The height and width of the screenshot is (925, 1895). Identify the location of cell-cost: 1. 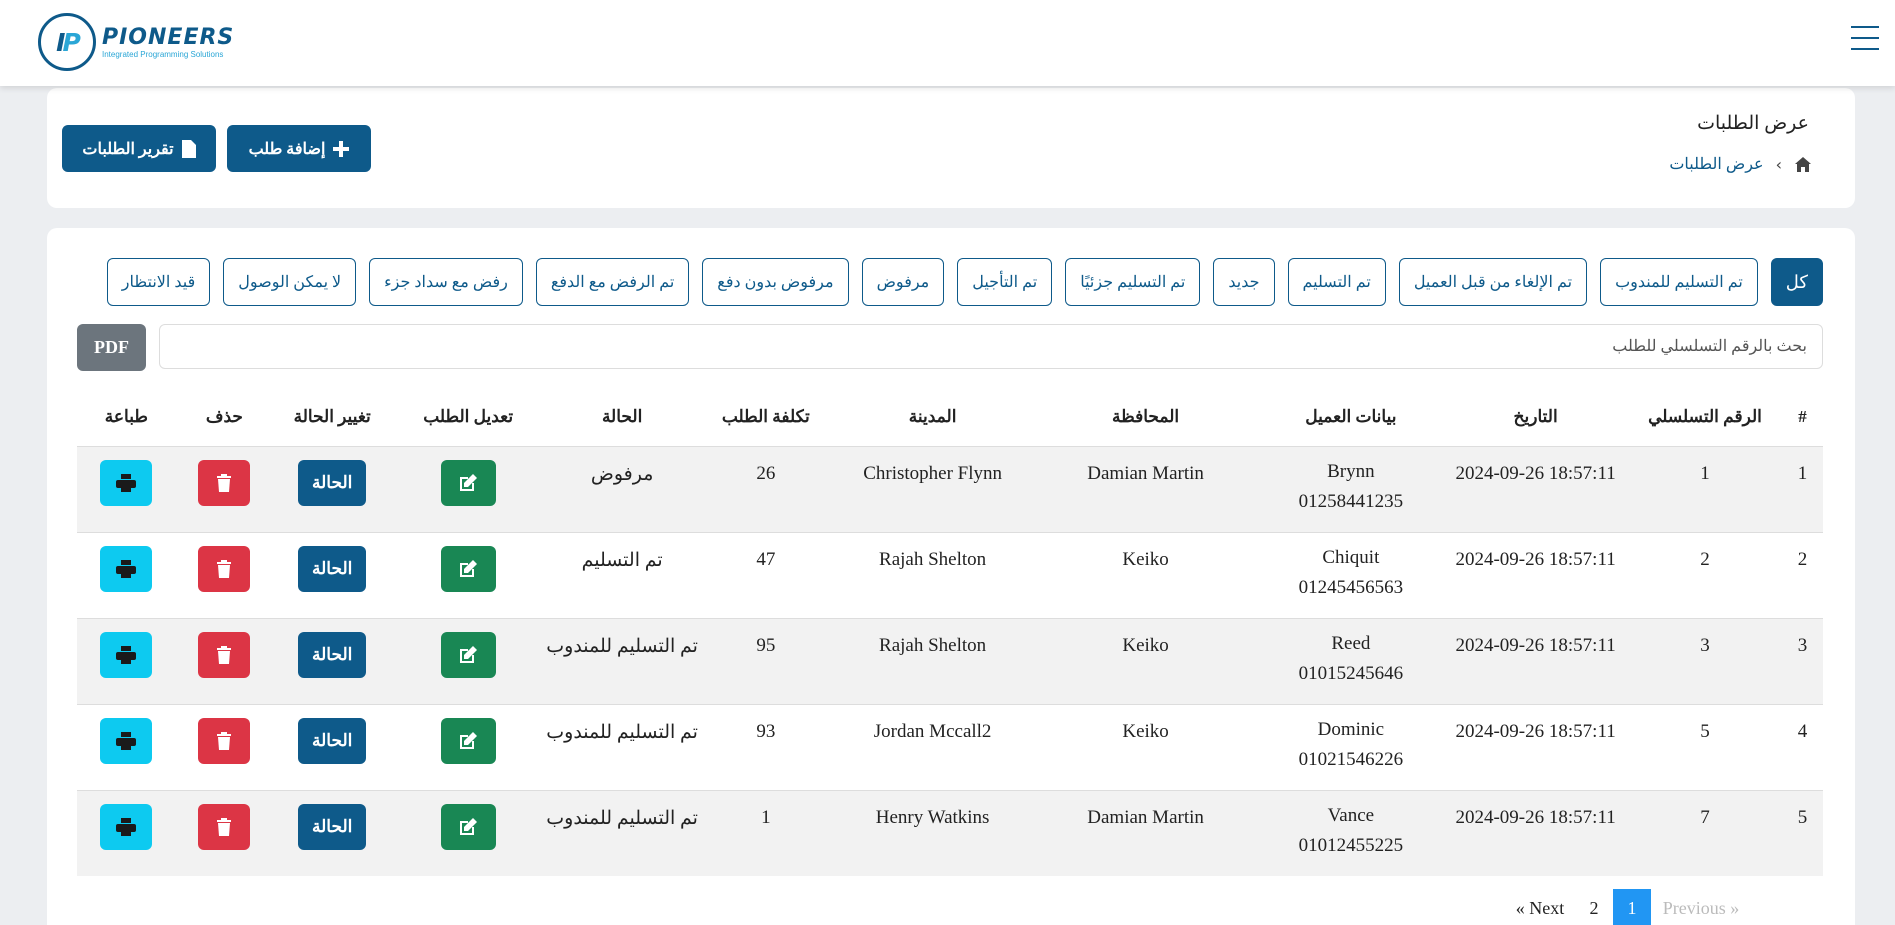
(766, 832).